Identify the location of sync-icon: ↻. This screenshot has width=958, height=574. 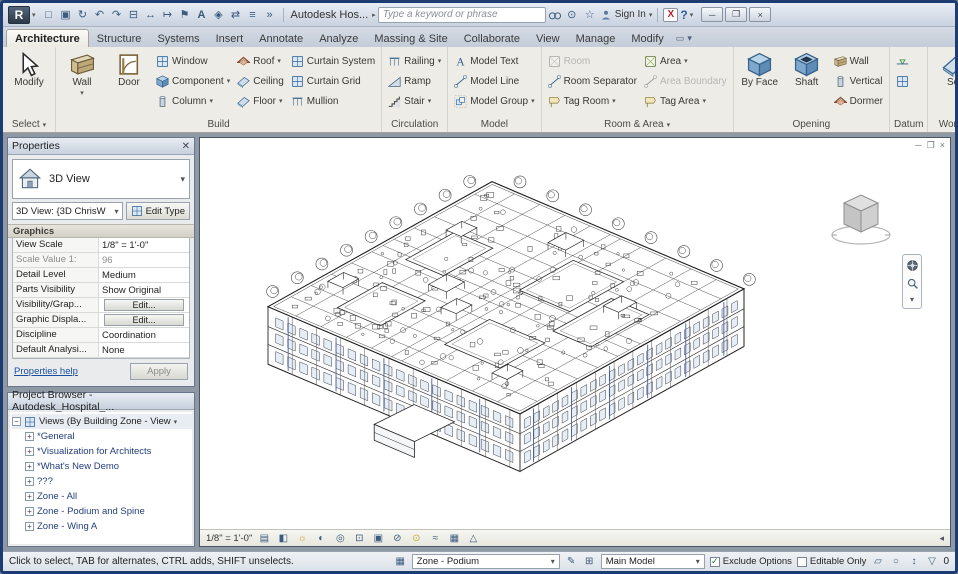
(83, 15).